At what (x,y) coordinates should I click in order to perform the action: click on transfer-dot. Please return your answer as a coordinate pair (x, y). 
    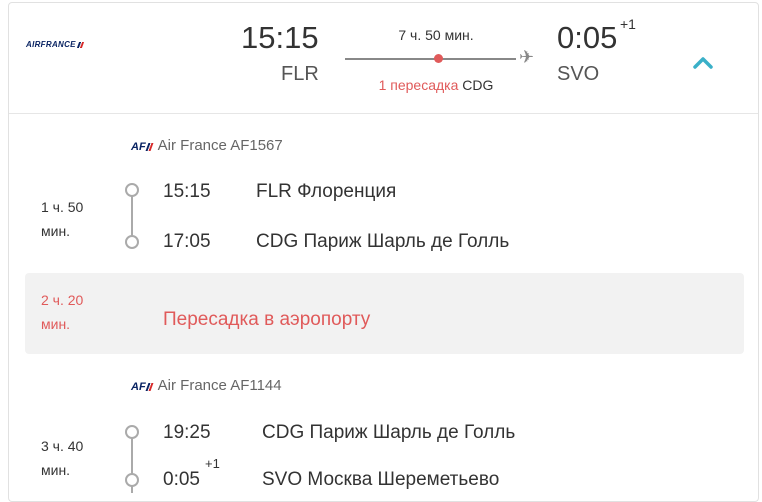
    Looking at the image, I should click on (438, 58).